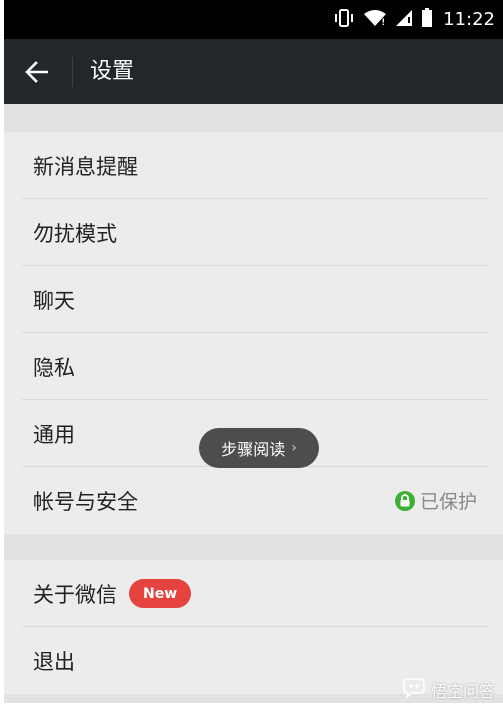 The height and width of the screenshot is (709, 503). I want to click on settings-item-about-wechat: 关于微信 New, so click(253, 593).